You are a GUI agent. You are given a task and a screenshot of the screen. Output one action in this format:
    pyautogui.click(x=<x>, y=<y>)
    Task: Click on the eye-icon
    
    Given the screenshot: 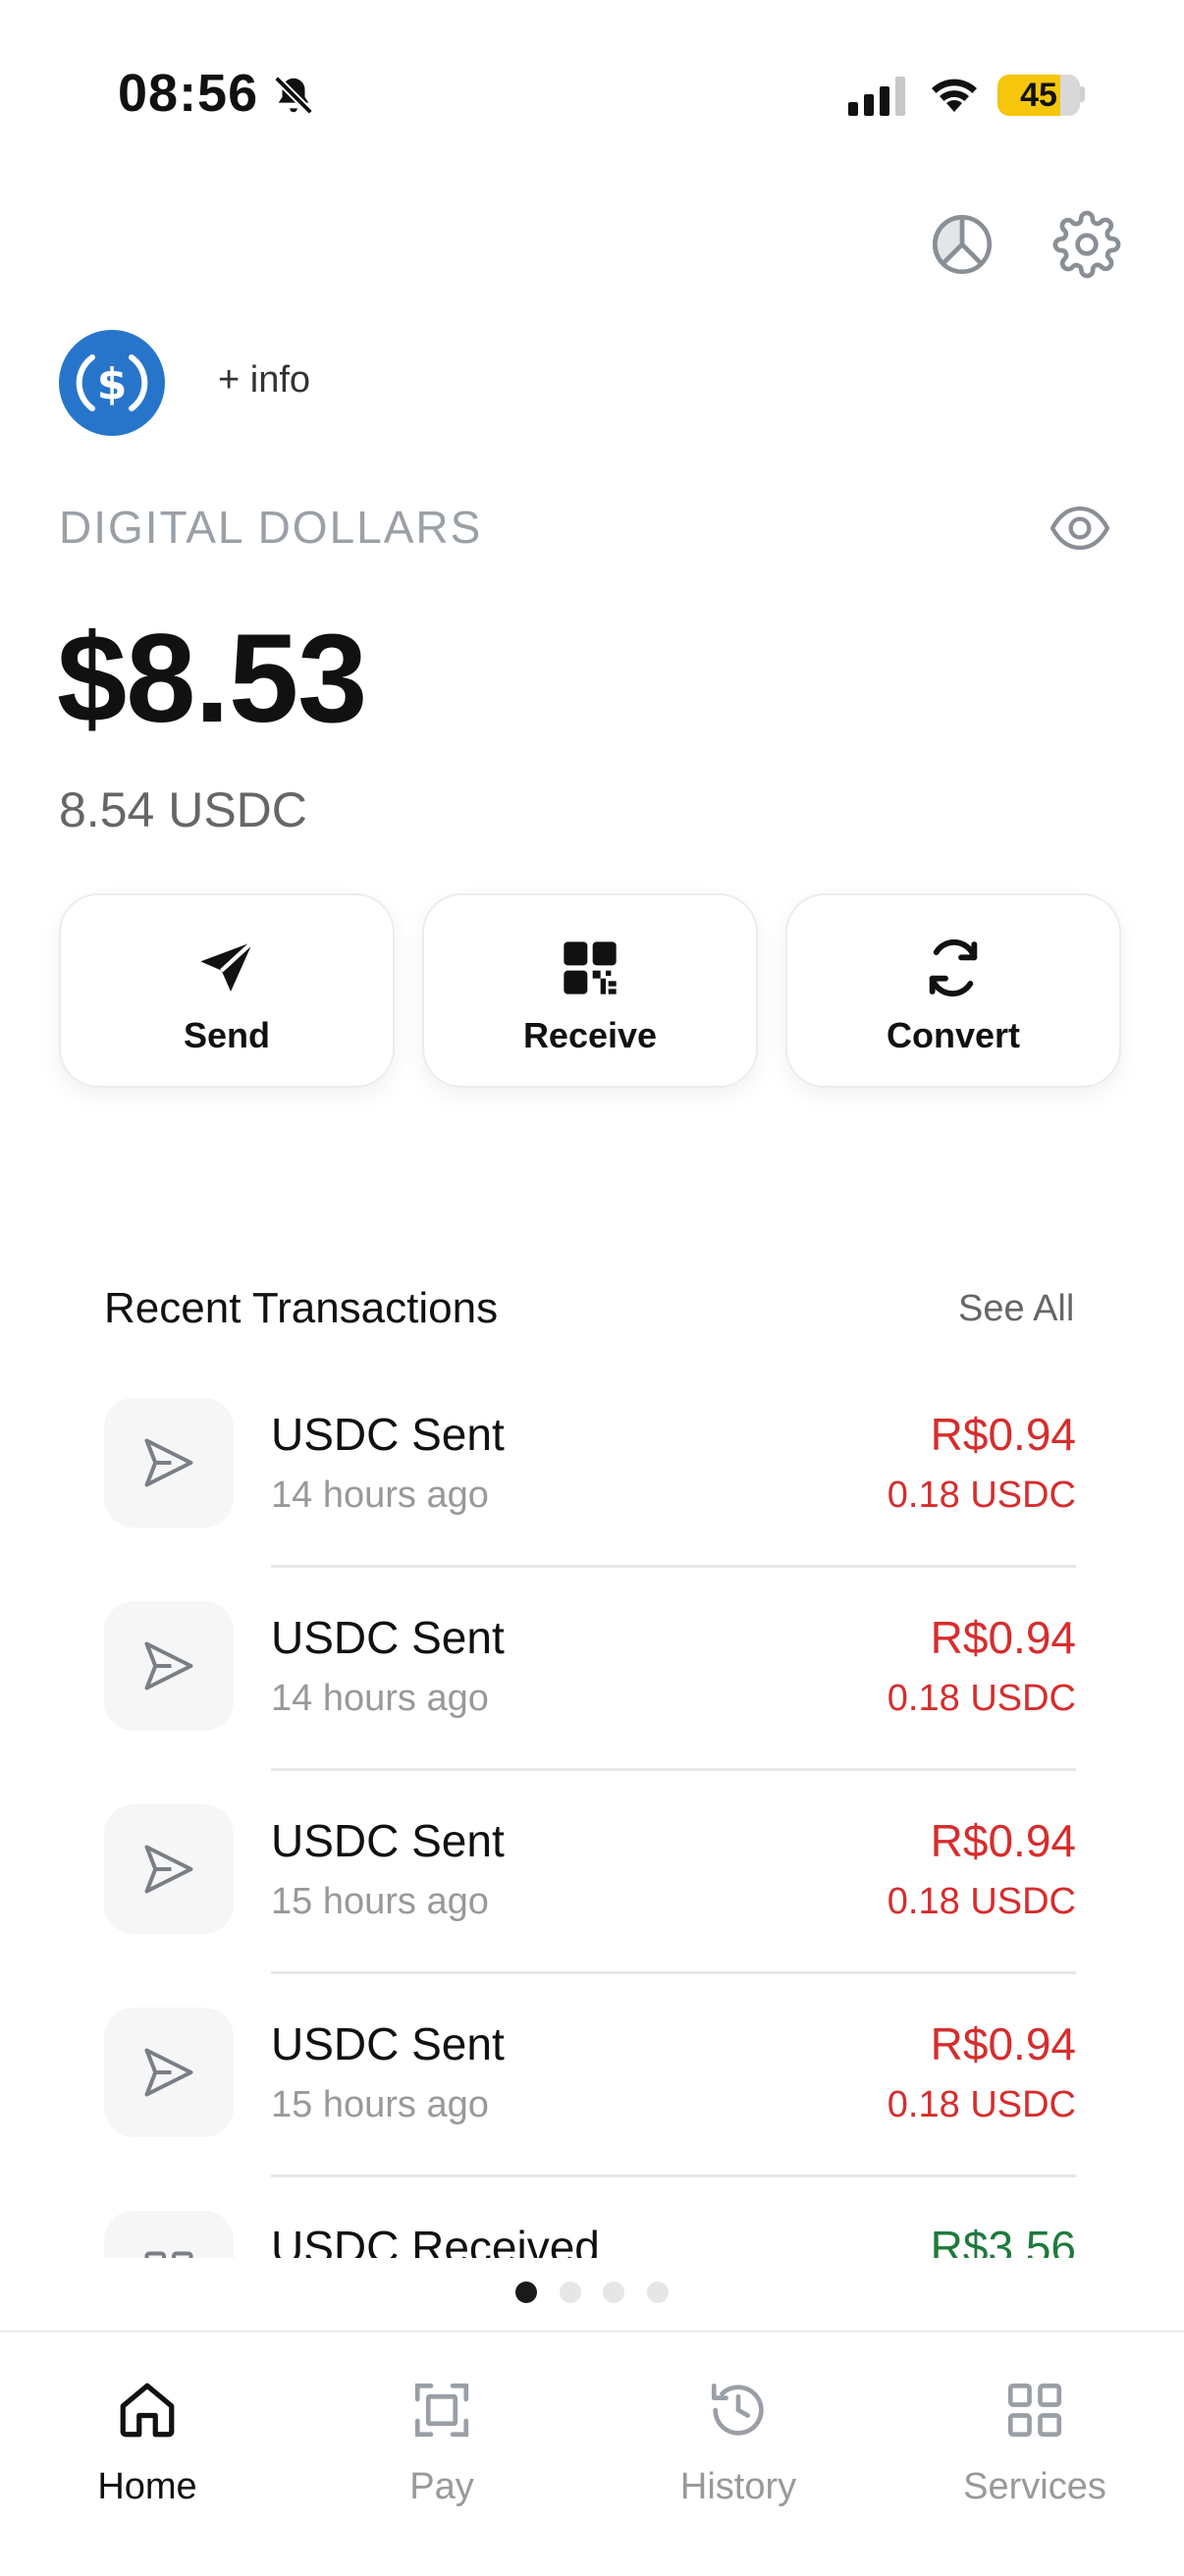 What is the action you would take?
    pyautogui.click(x=1080, y=528)
    